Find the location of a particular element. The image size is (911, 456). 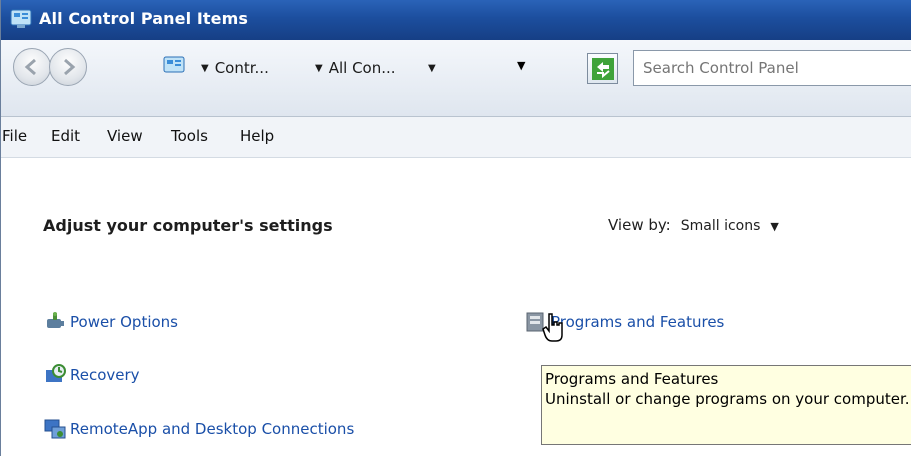

arrow-right-icon is located at coordinates (70, 67).